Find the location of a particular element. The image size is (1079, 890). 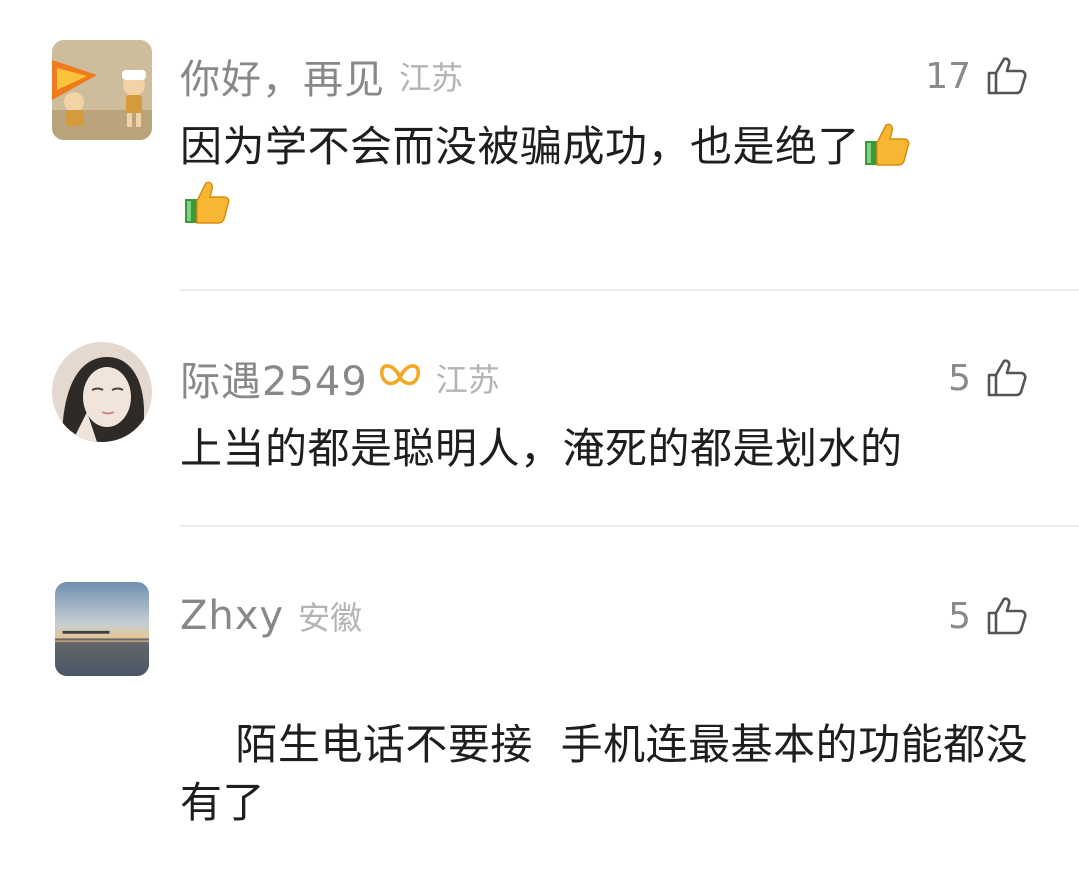

sunset-lake-avatar-icon is located at coordinates (102, 629).